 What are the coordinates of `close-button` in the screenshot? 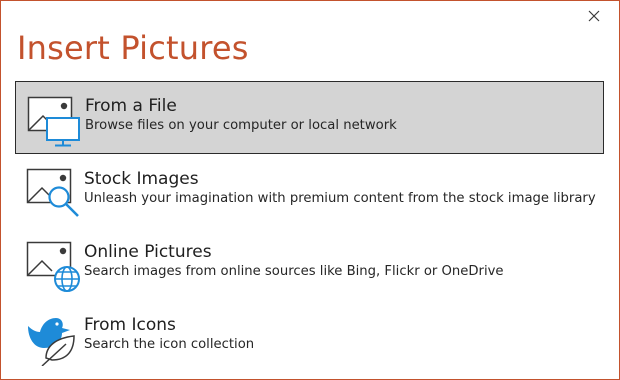 It's located at (594, 16).